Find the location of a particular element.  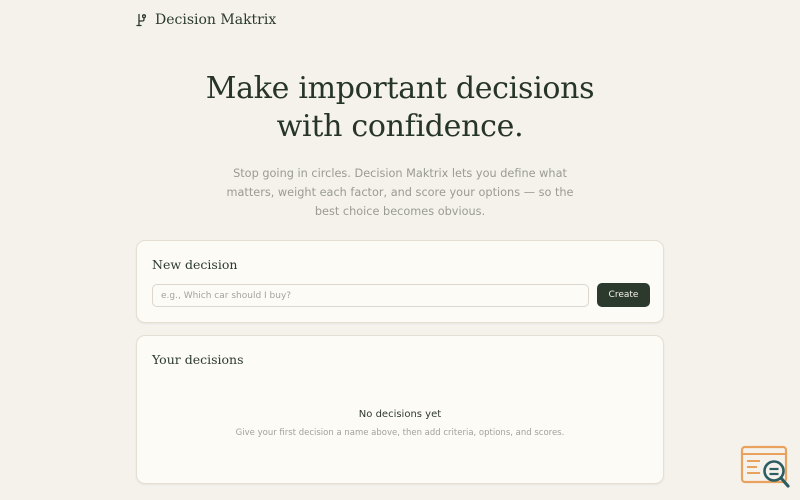

your-decisions-title: Your decisions is located at coordinates (198, 359).